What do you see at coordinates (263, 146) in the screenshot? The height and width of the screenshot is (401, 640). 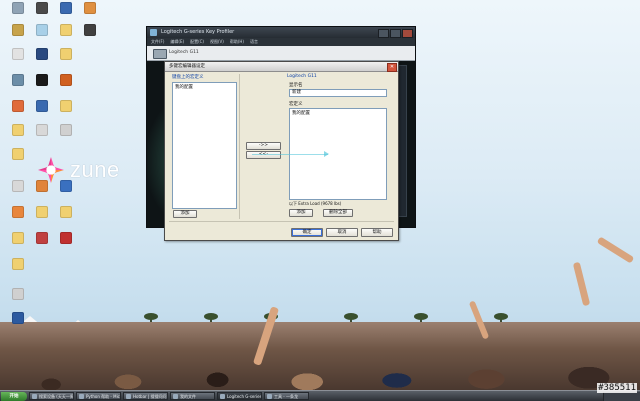 I see `move-right-button: ->>` at bounding box center [263, 146].